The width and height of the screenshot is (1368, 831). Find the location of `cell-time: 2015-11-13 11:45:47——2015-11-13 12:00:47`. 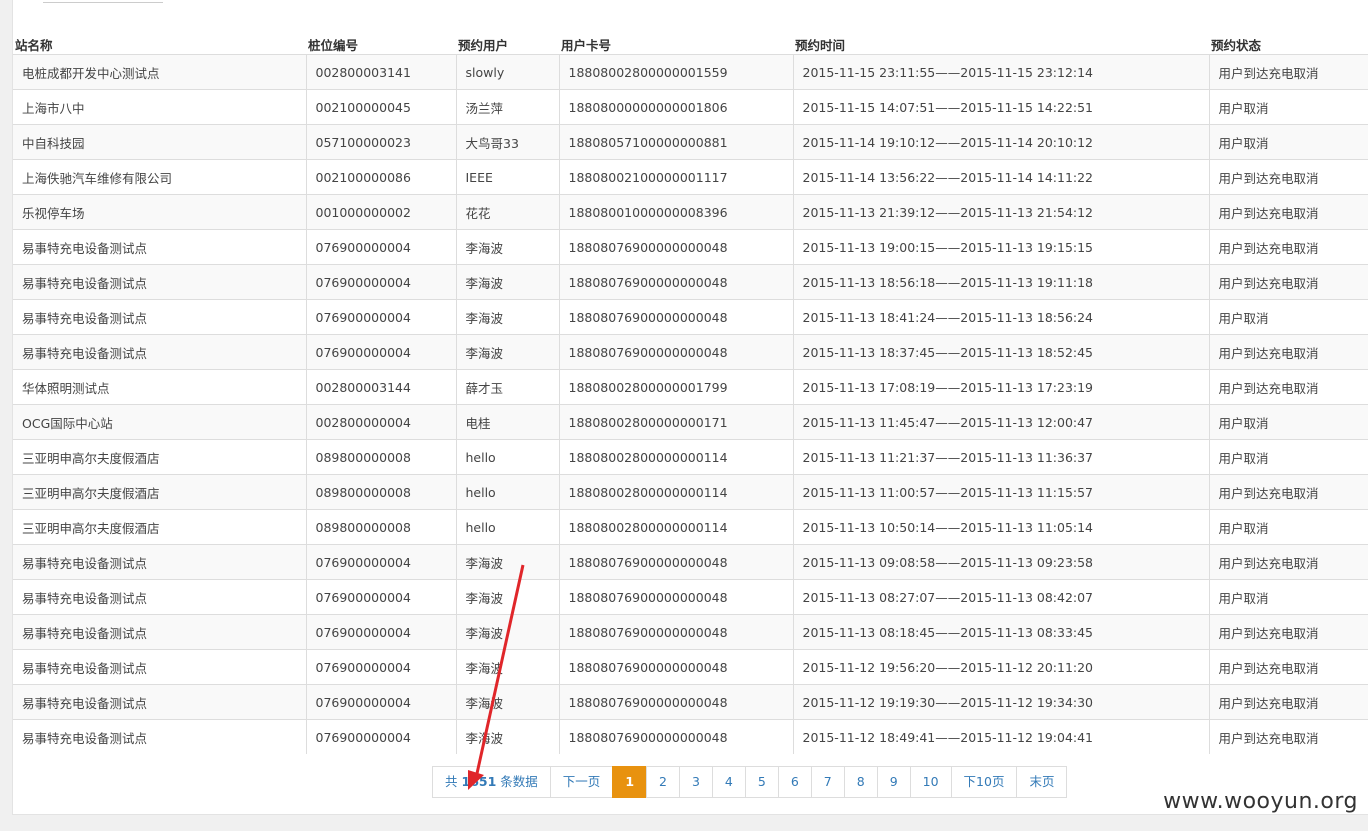

cell-time: 2015-11-13 11:45:47——2015-11-13 12:00:47 is located at coordinates (1001, 422).